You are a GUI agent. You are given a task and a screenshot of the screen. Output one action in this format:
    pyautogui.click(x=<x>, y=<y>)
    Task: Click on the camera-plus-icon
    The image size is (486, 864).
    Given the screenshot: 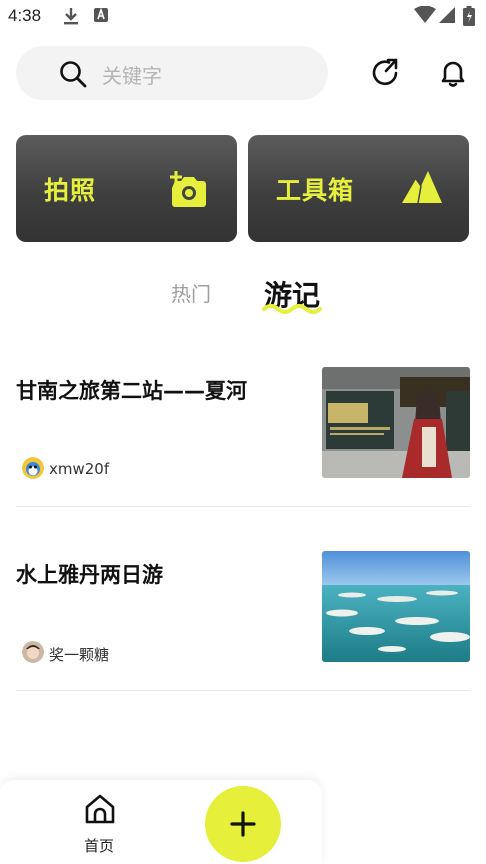 What is the action you would take?
    pyautogui.click(x=189, y=192)
    